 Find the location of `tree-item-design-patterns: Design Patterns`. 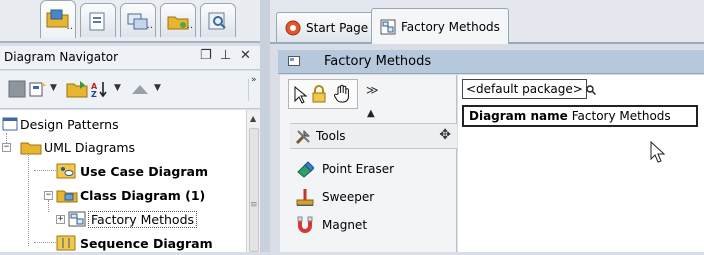

tree-item-design-patterns: Design Patterns is located at coordinates (60, 124).